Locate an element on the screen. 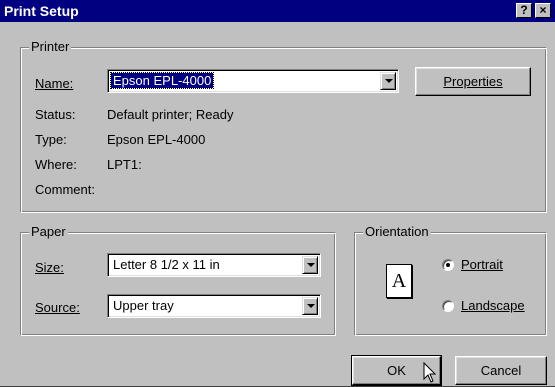 Image resolution: width=555 pixels, height=387 pixels. mouse-pointer-icon is located at coordinates (430, 372).